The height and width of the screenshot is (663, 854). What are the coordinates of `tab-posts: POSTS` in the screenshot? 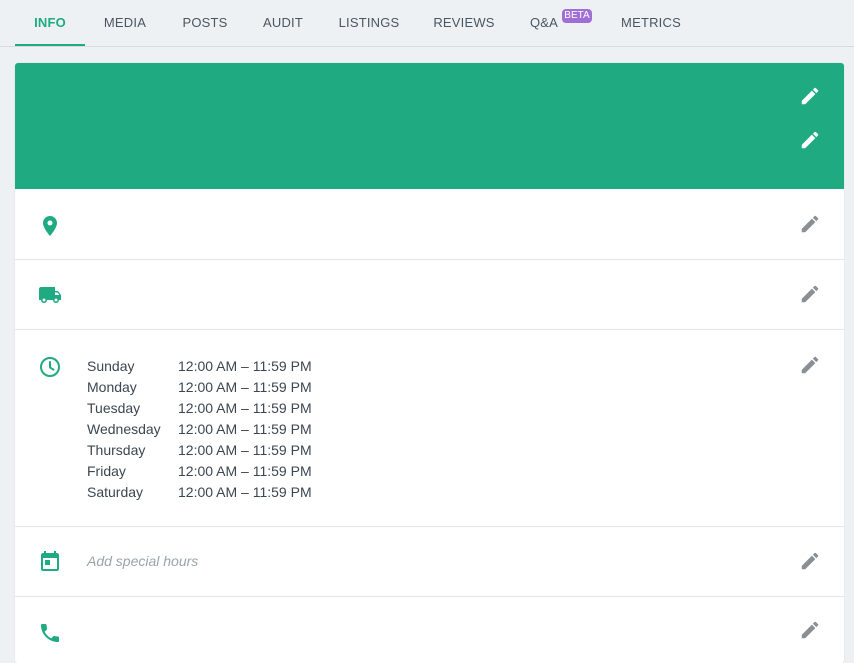 It's located at (205, 23).